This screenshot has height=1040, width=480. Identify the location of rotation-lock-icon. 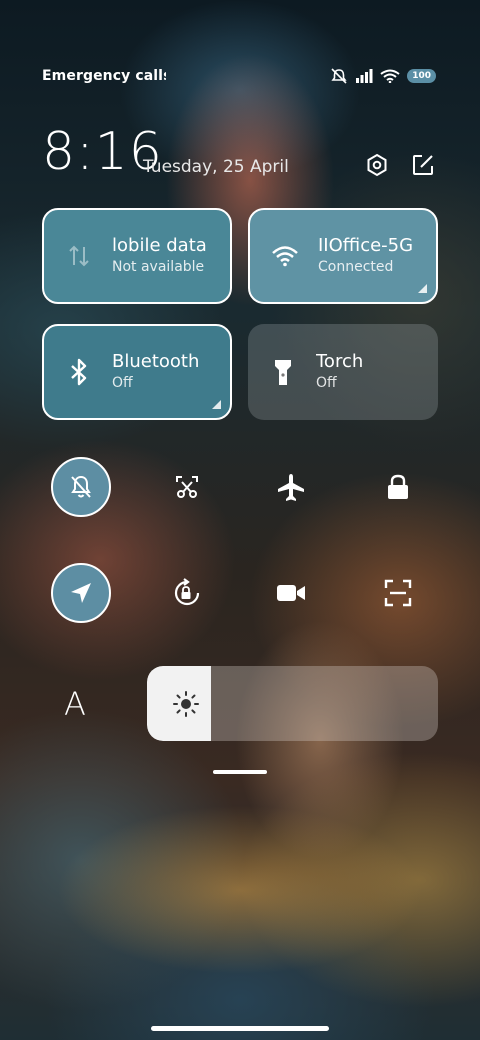
(187, 592).